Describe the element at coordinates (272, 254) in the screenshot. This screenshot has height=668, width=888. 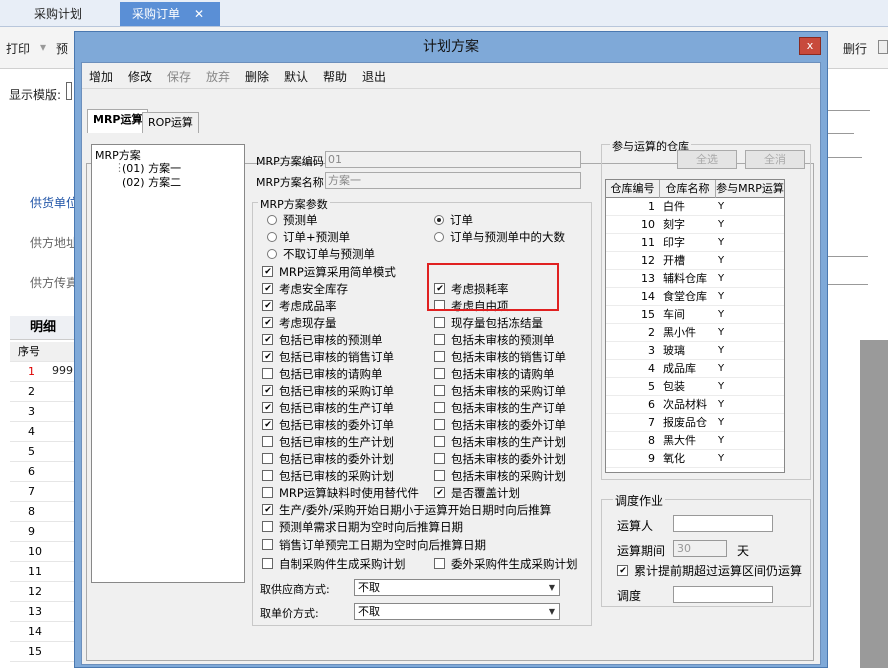
I see `radio-none-indicator` at that location.